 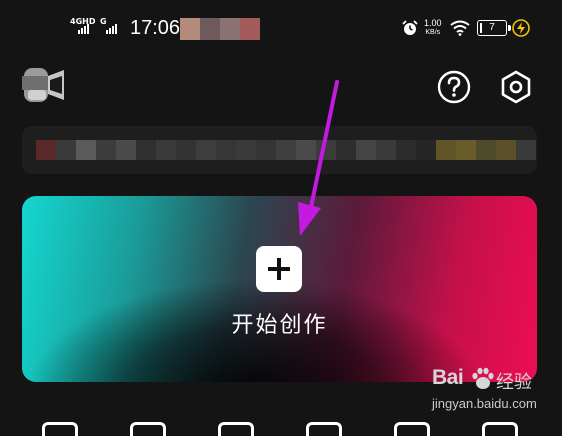 What do you see at coordinates (496, 394) in the screenshot?
I see `baidu-jingyan-watermark: Bai 经验 jingyan.baidu.com` at bounding box center [496, 394].